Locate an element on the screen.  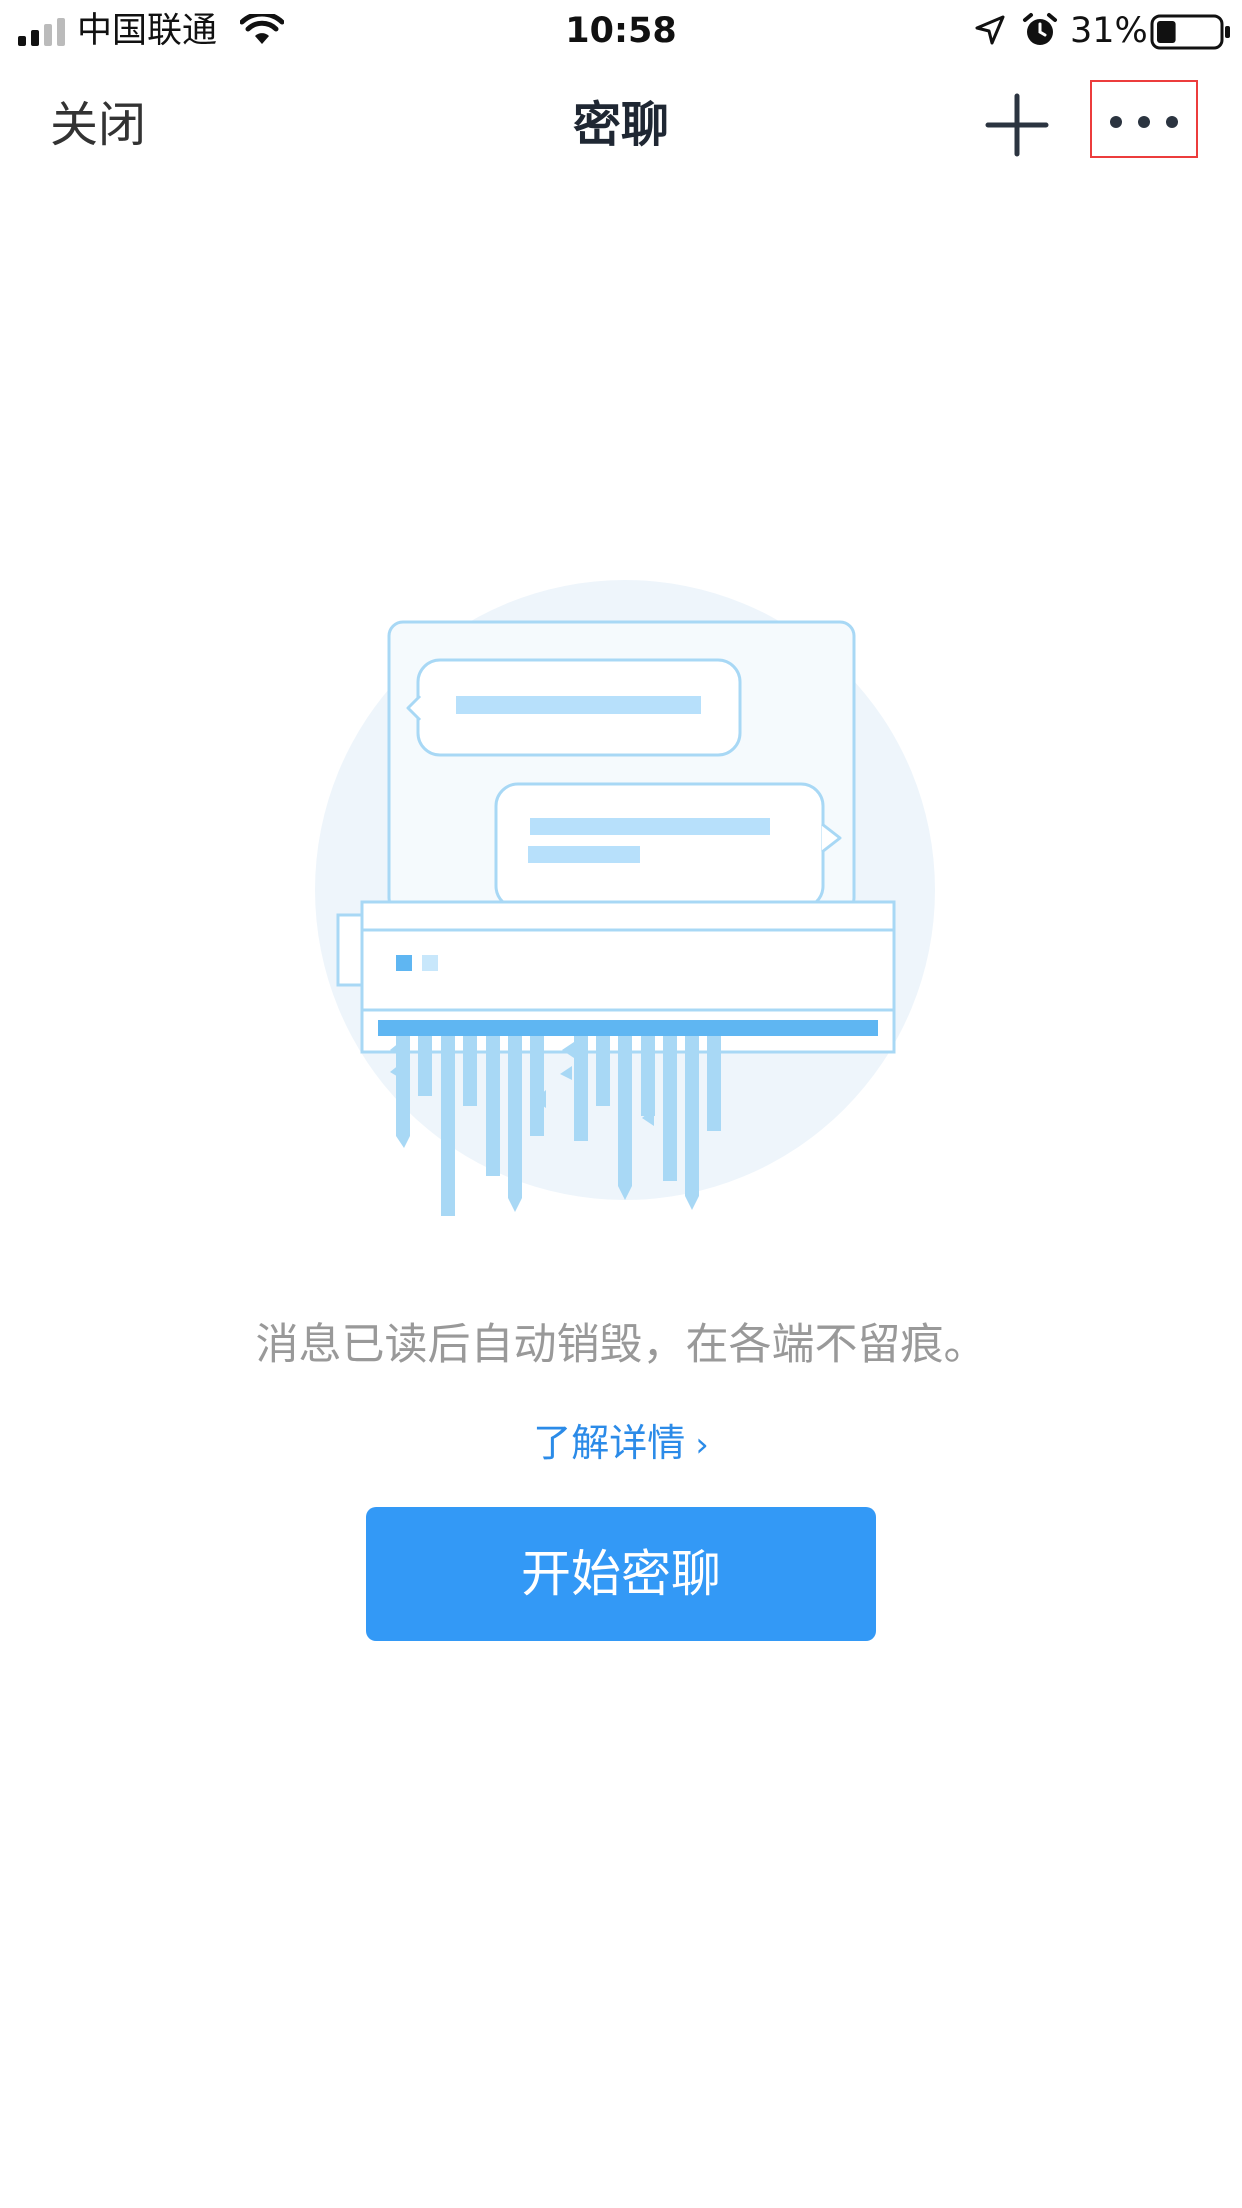
learn-more-link: 了解详情 › is located at coordinates (621, 1444).